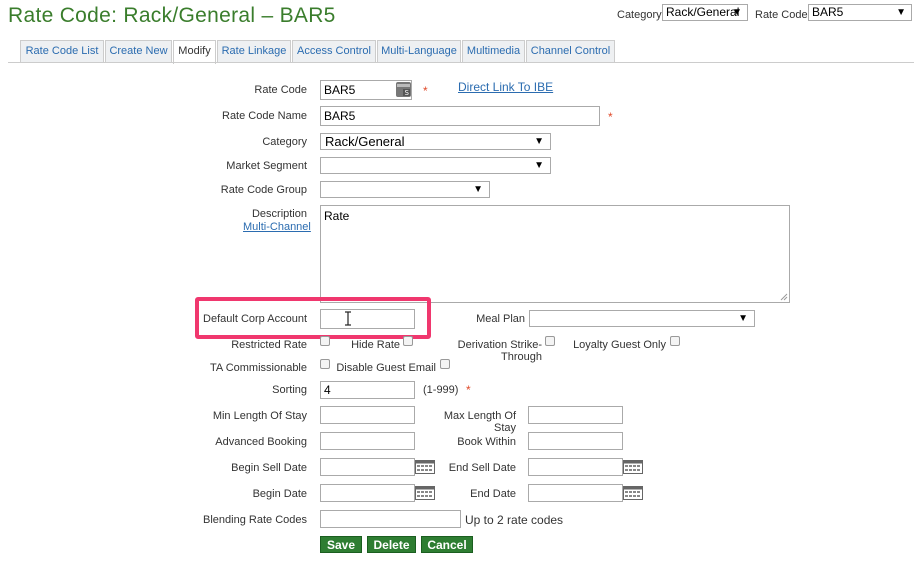  I want to click on restricted-rate-label: Restricted Rate, so click(269, 345).